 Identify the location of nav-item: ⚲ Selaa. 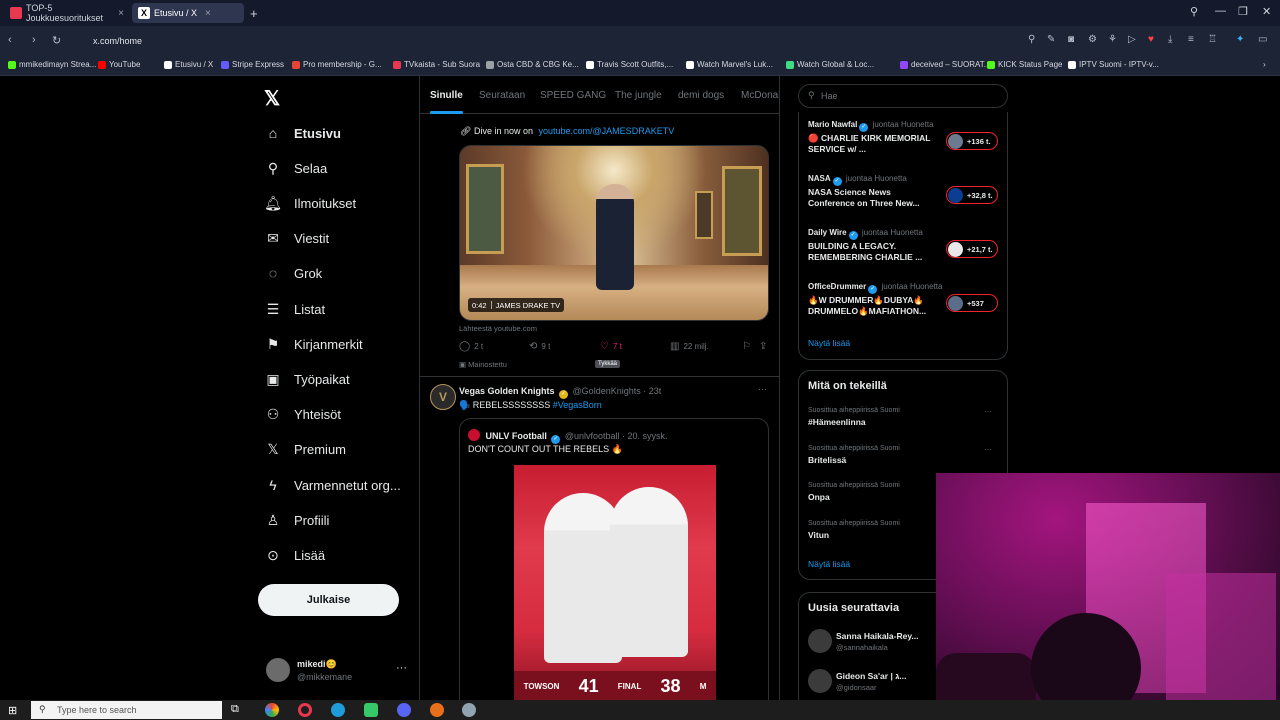
(295, 168).